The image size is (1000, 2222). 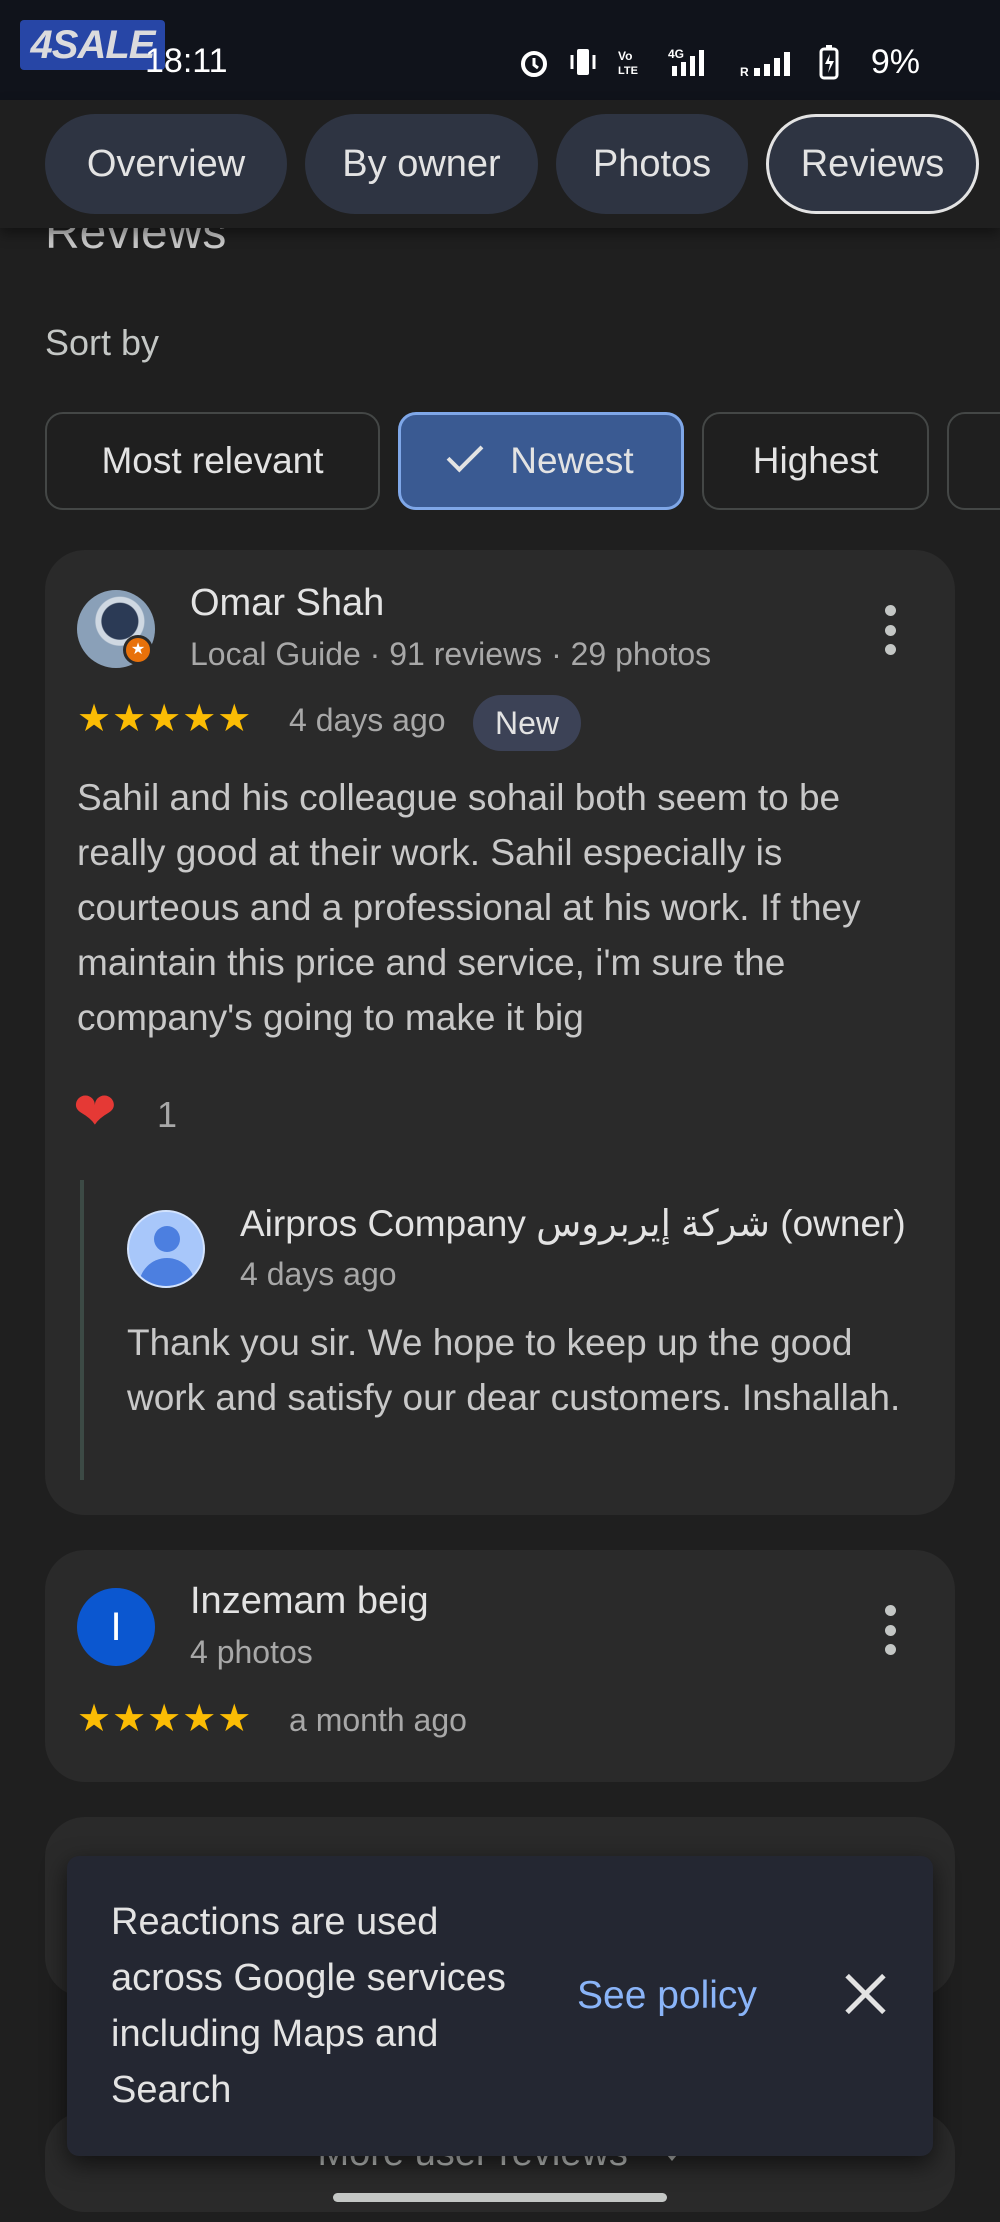 What do you see at coordinates (367, 720) in the screenshot?
I see `review-time: 4 days ago` at bounding box center [367, 720].